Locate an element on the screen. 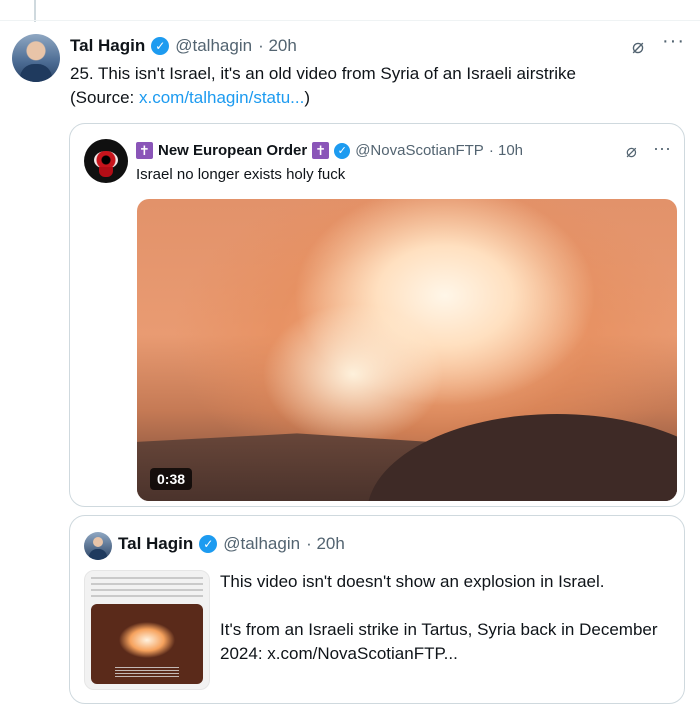 Image resolution: width=700 pixels, height=712 pixels. source-suffix: ) is located at coordinates (307, 97).